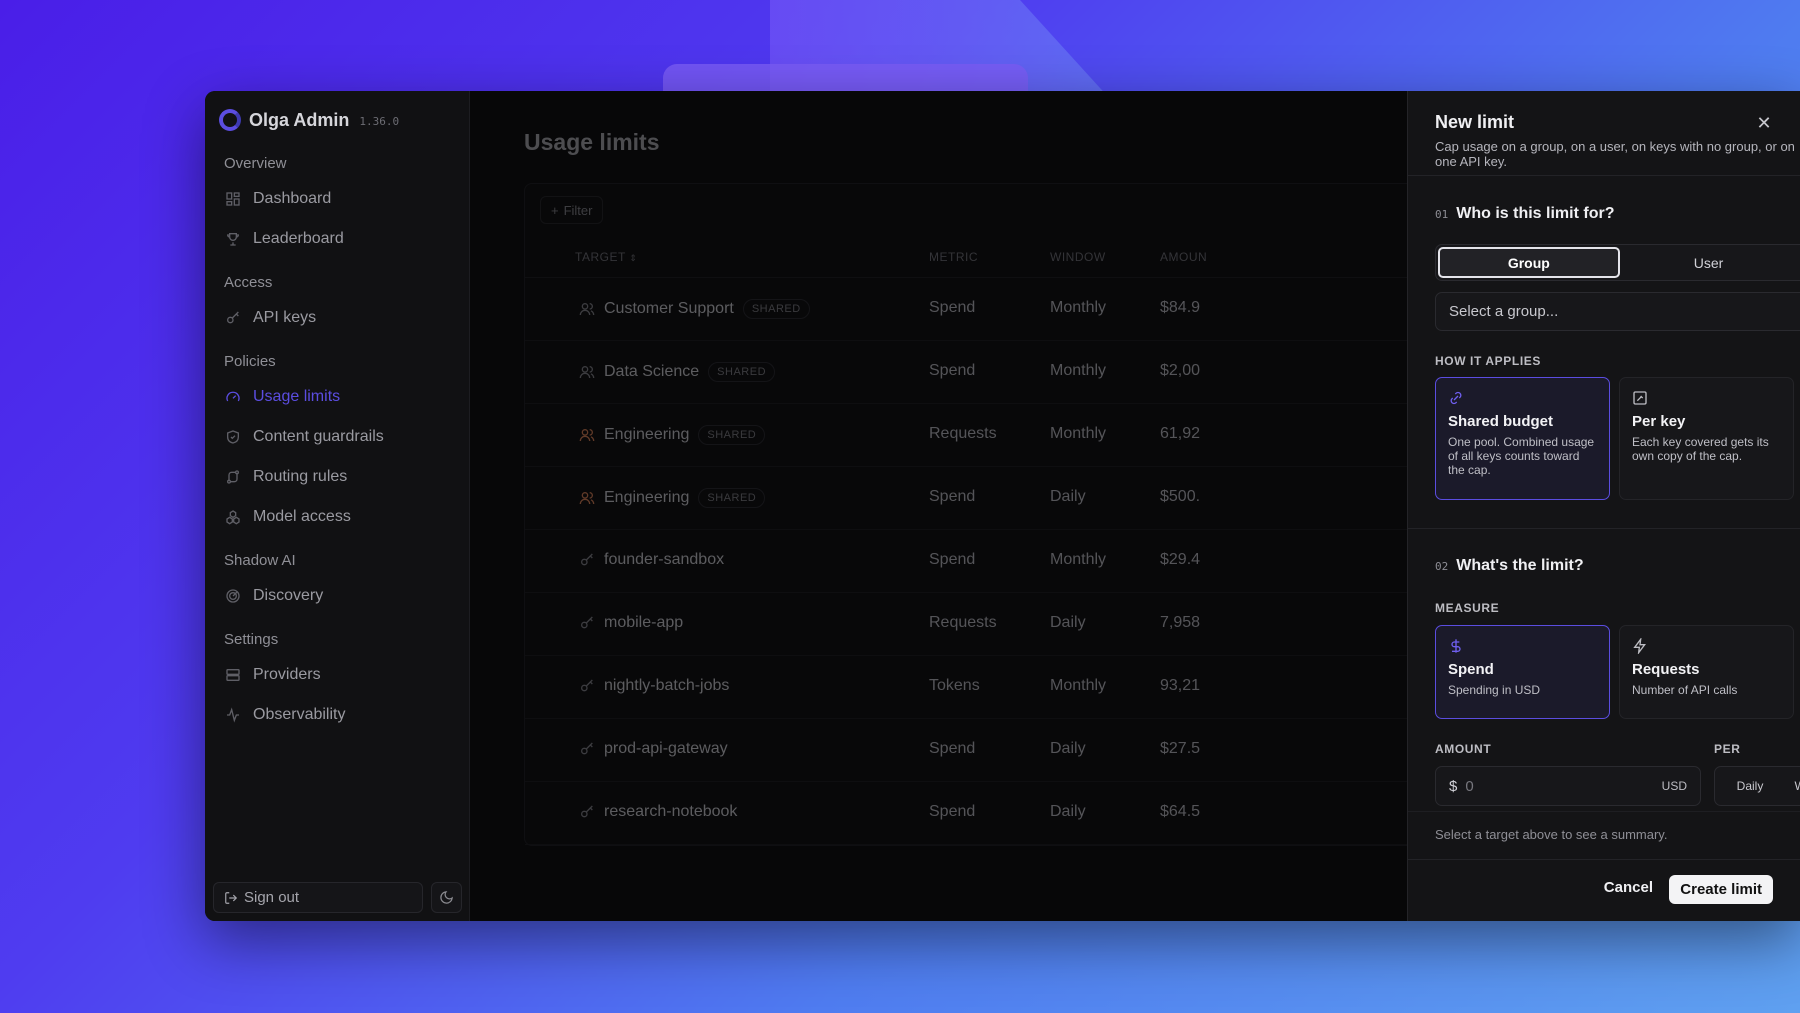  What do you see at coordinates (1674, 786) in the screenshot?
I see `amount-unit: USD` at bounding box center [1674, 786].